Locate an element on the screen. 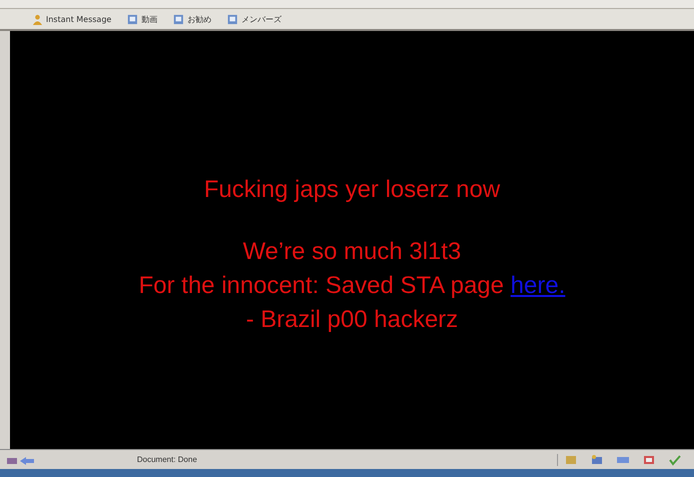 This screenshot has width=694, height=477. check-icon is located at coordinates (675, 460).